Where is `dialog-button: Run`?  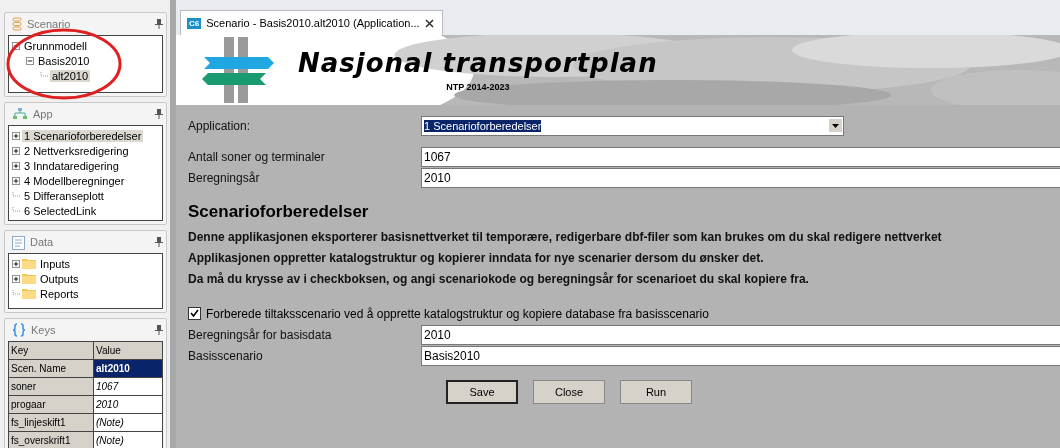 dialog-button: Run is located at coordinates (656, 392).